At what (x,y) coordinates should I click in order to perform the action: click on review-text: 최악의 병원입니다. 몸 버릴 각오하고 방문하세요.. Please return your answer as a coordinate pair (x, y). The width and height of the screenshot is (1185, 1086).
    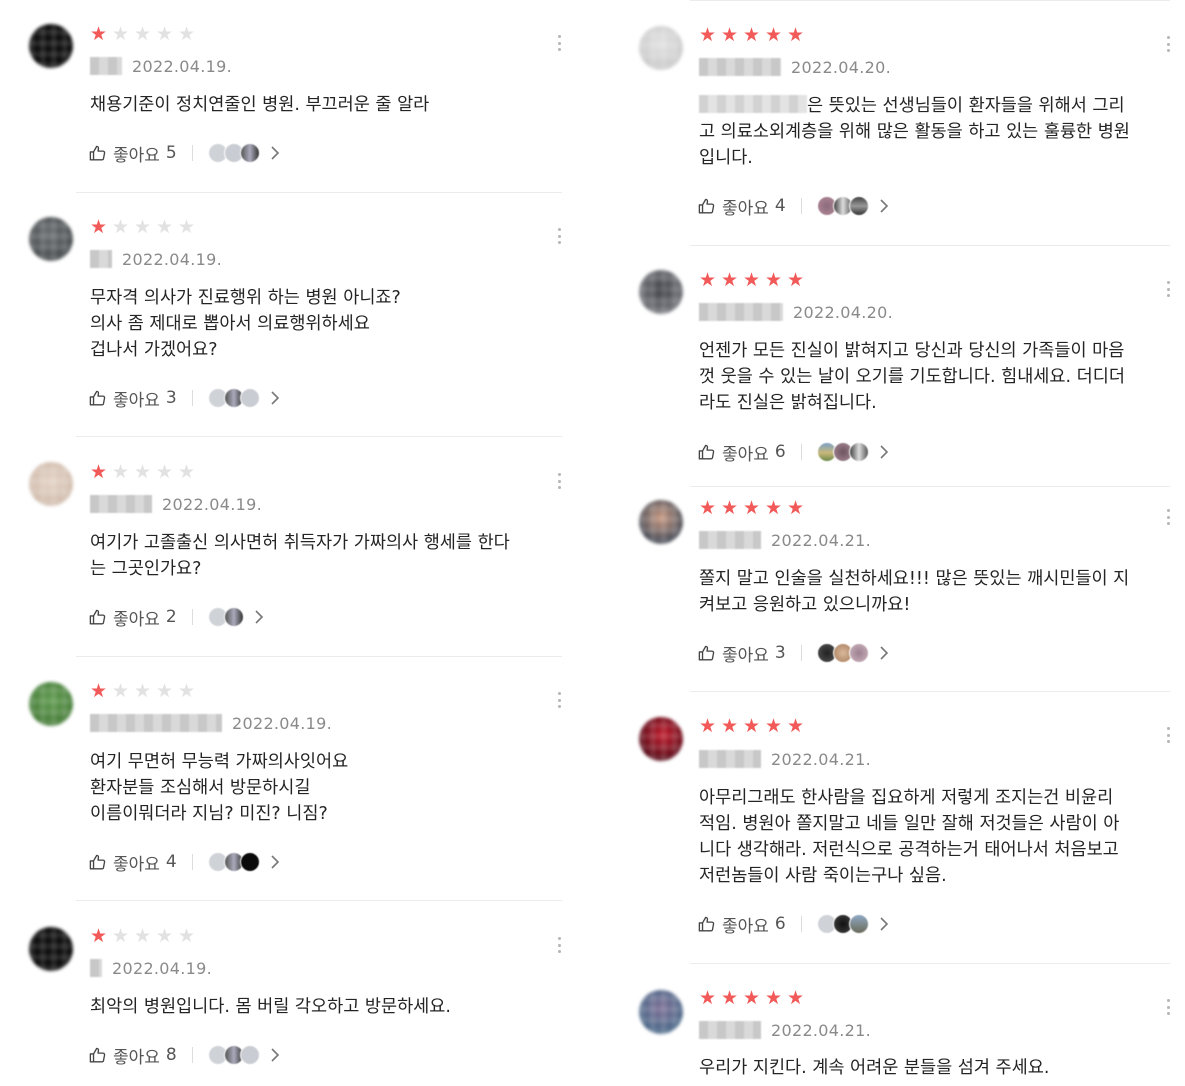
    Looking at the image, I should click on (270, 1007).